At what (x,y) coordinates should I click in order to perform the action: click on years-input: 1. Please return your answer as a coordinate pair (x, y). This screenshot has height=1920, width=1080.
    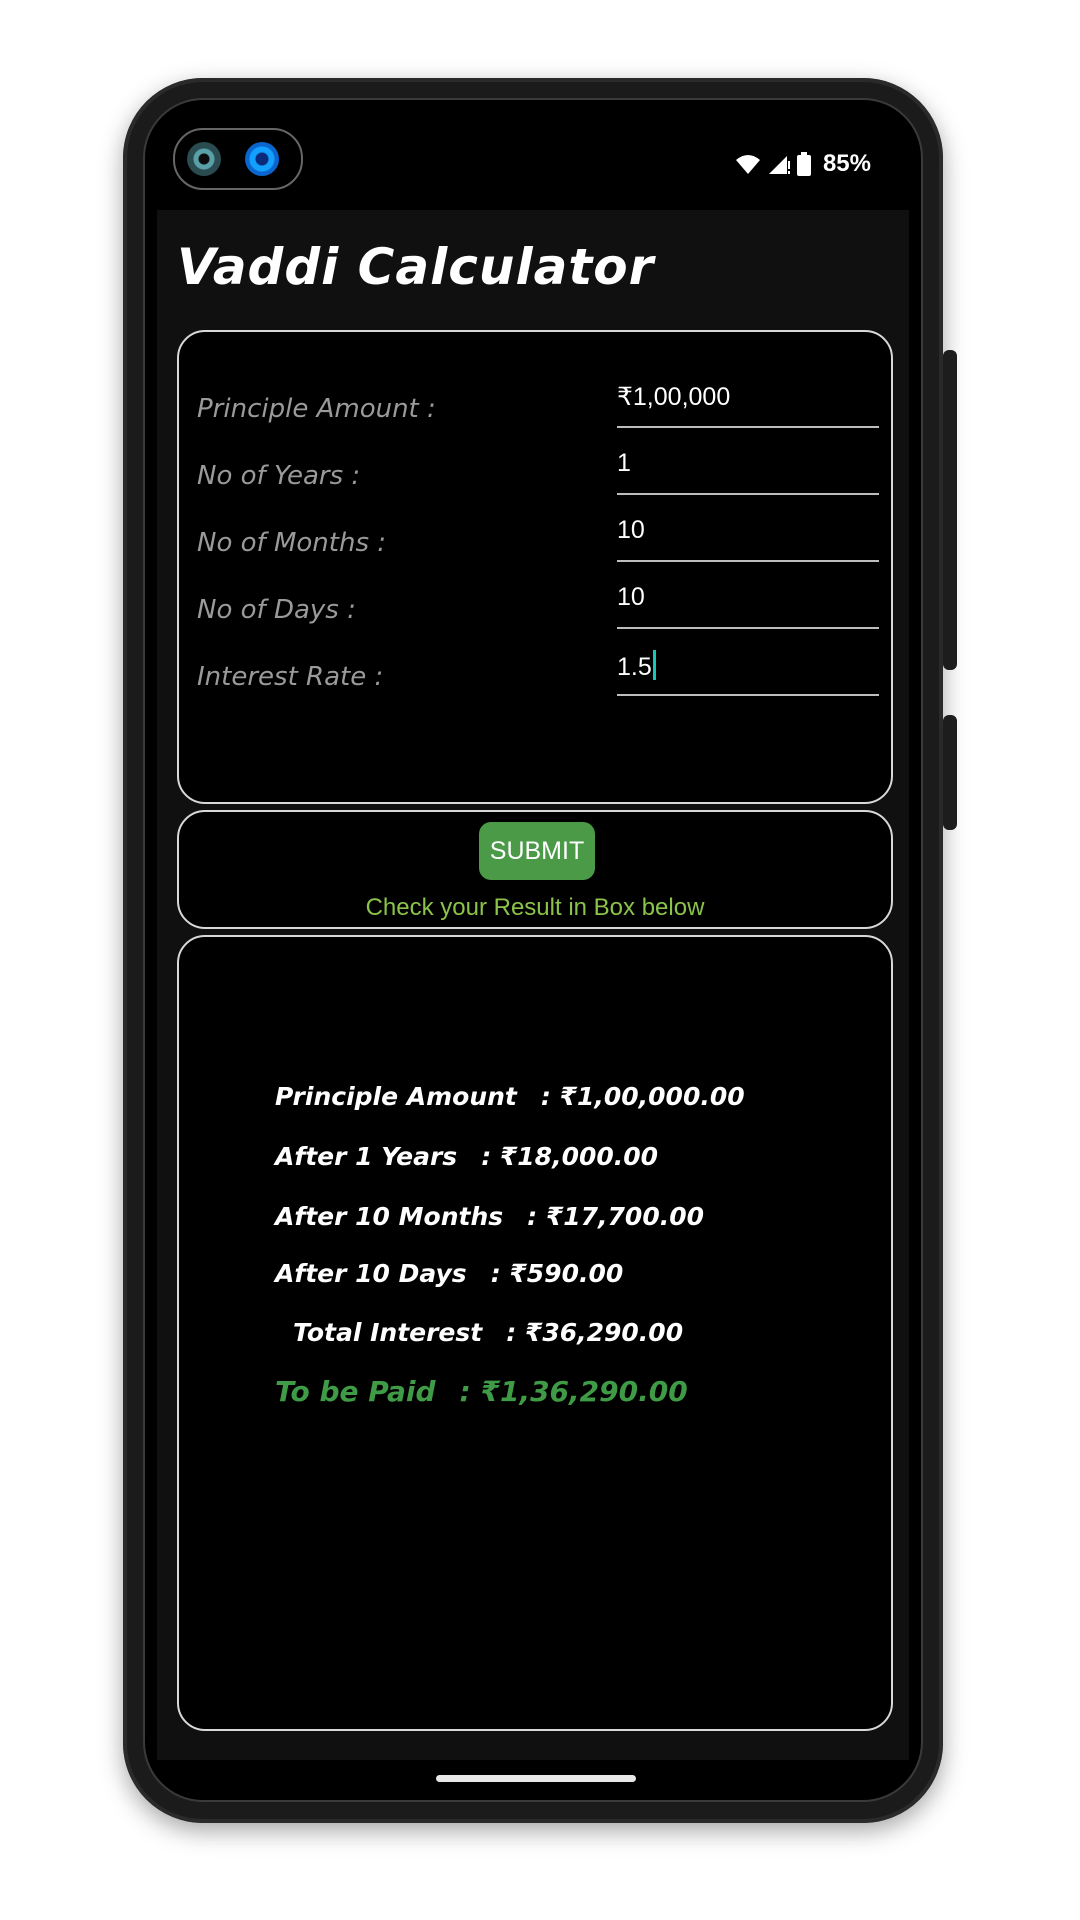
    Looking at the image, I should click on (748, 472).